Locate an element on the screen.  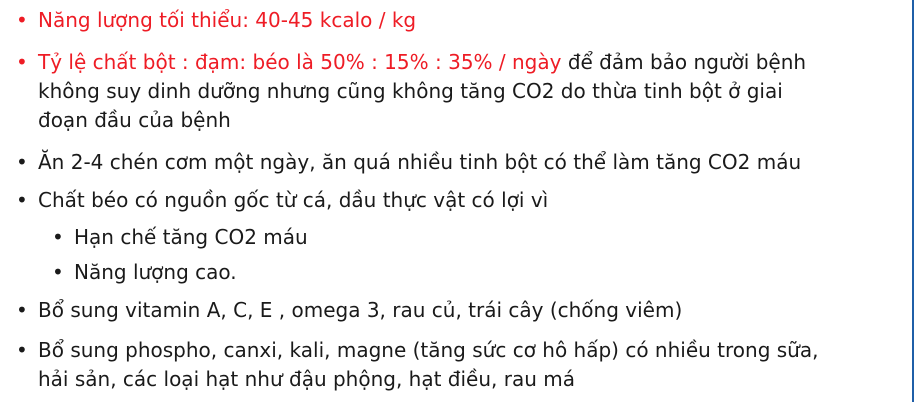
sub-bullet-energy: Năng lượng cao. is located at coordinates (155, 272).